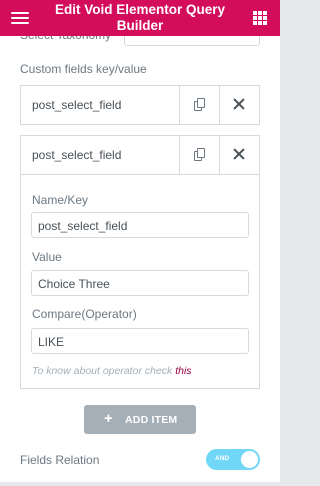 This screenshot has height=486, width=320. What do you see at coordinates (249, 459) in the screenshot?
I see `toggle-knob` at bounding box center [249, 459].